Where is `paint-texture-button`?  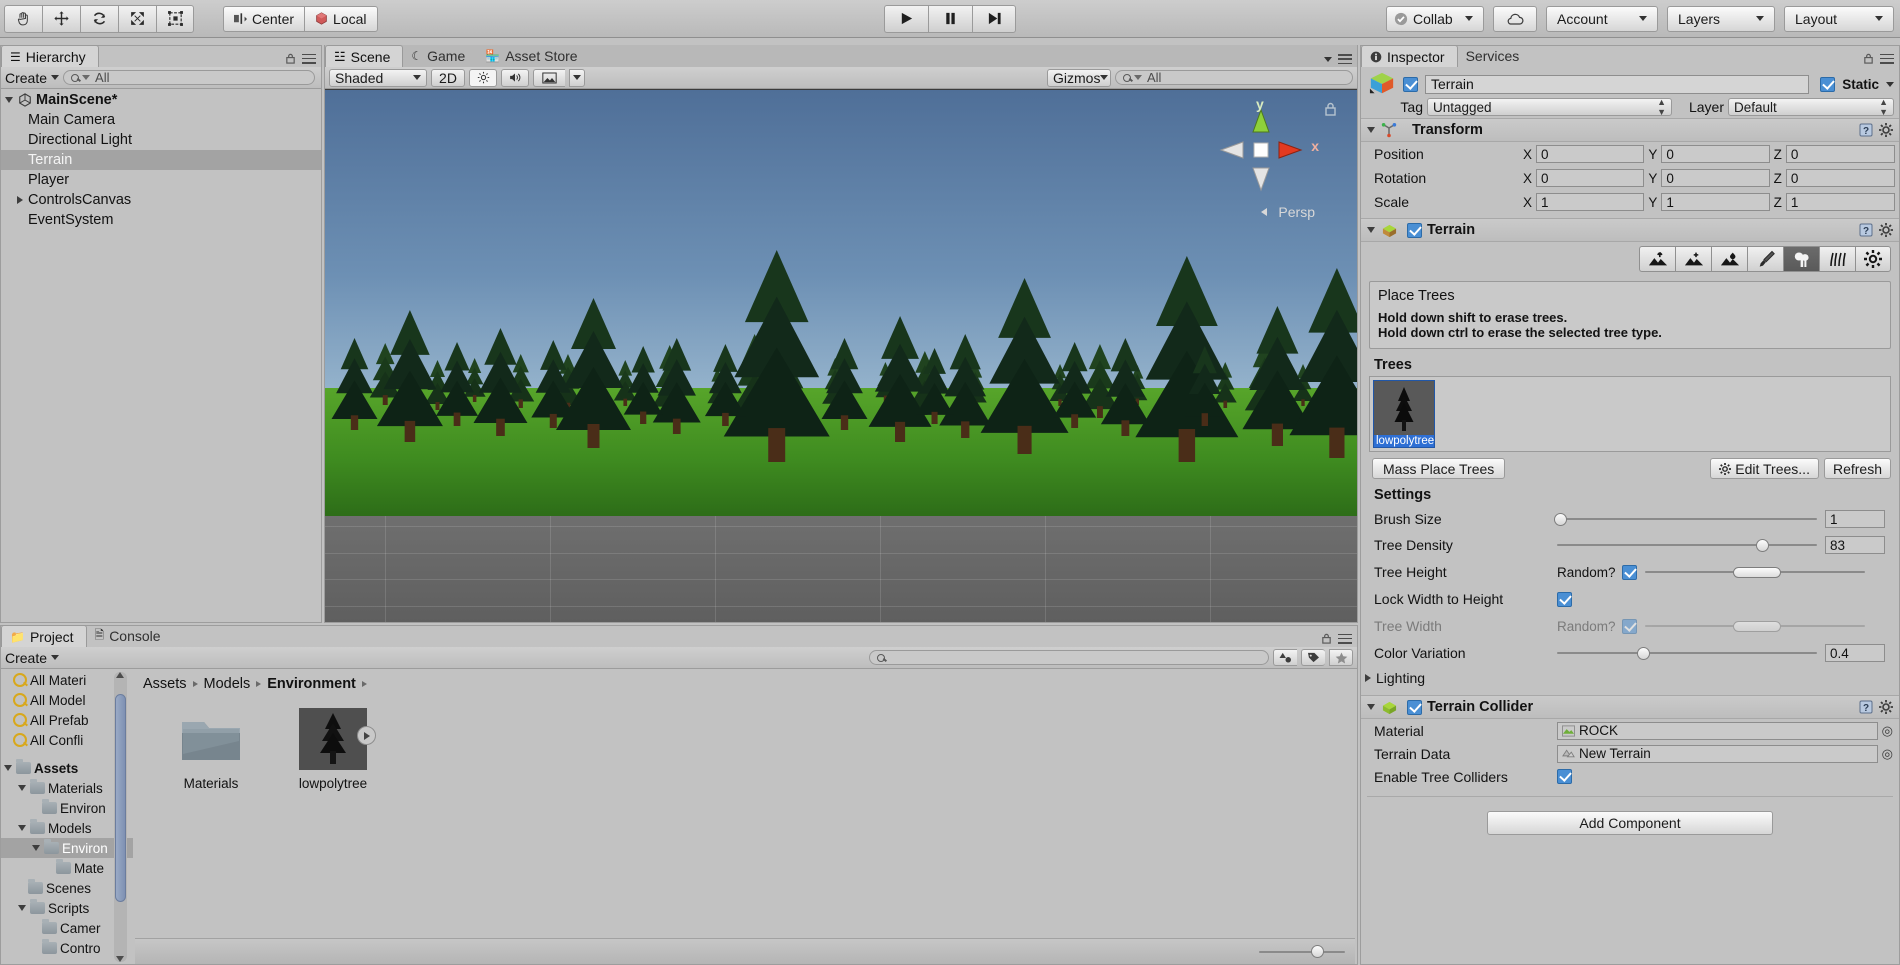
paint-texture-button is located at coordinates (1765, 259).